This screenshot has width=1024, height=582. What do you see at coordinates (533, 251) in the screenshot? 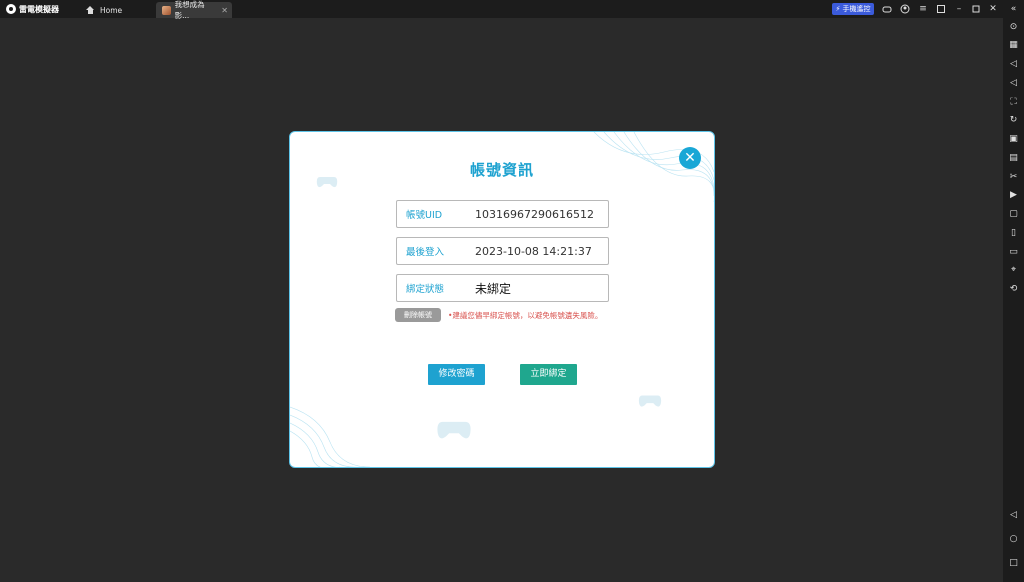
I see `last-login-value: 2023-10-08 14:21:37` at bounding box center [533, 251].